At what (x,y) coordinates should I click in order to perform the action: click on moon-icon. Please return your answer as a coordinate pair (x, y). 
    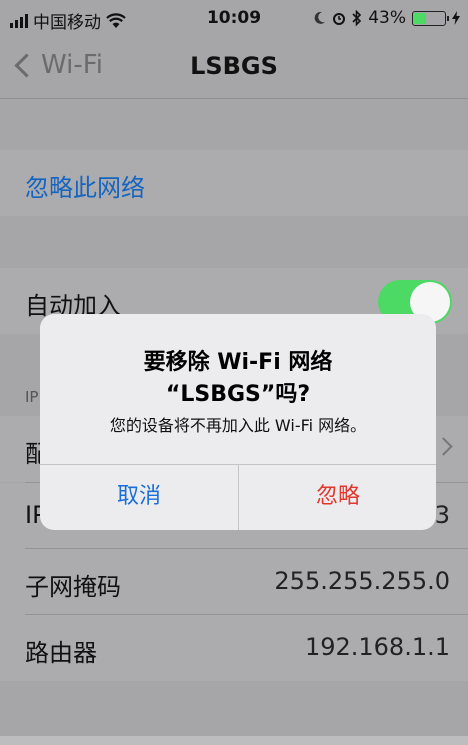
    Looking at the image, I should click on (320, 17).